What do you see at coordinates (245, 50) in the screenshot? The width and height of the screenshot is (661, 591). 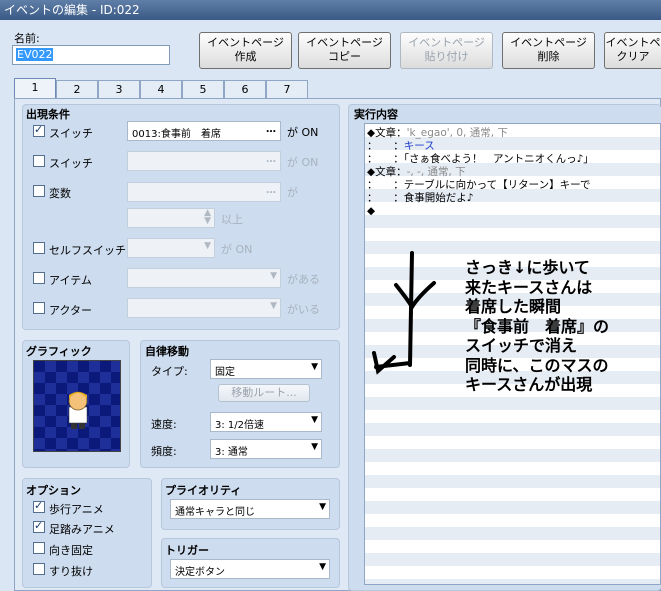 I see `create-page-button: イベントページ 作成` at bounding box center [245, 50].